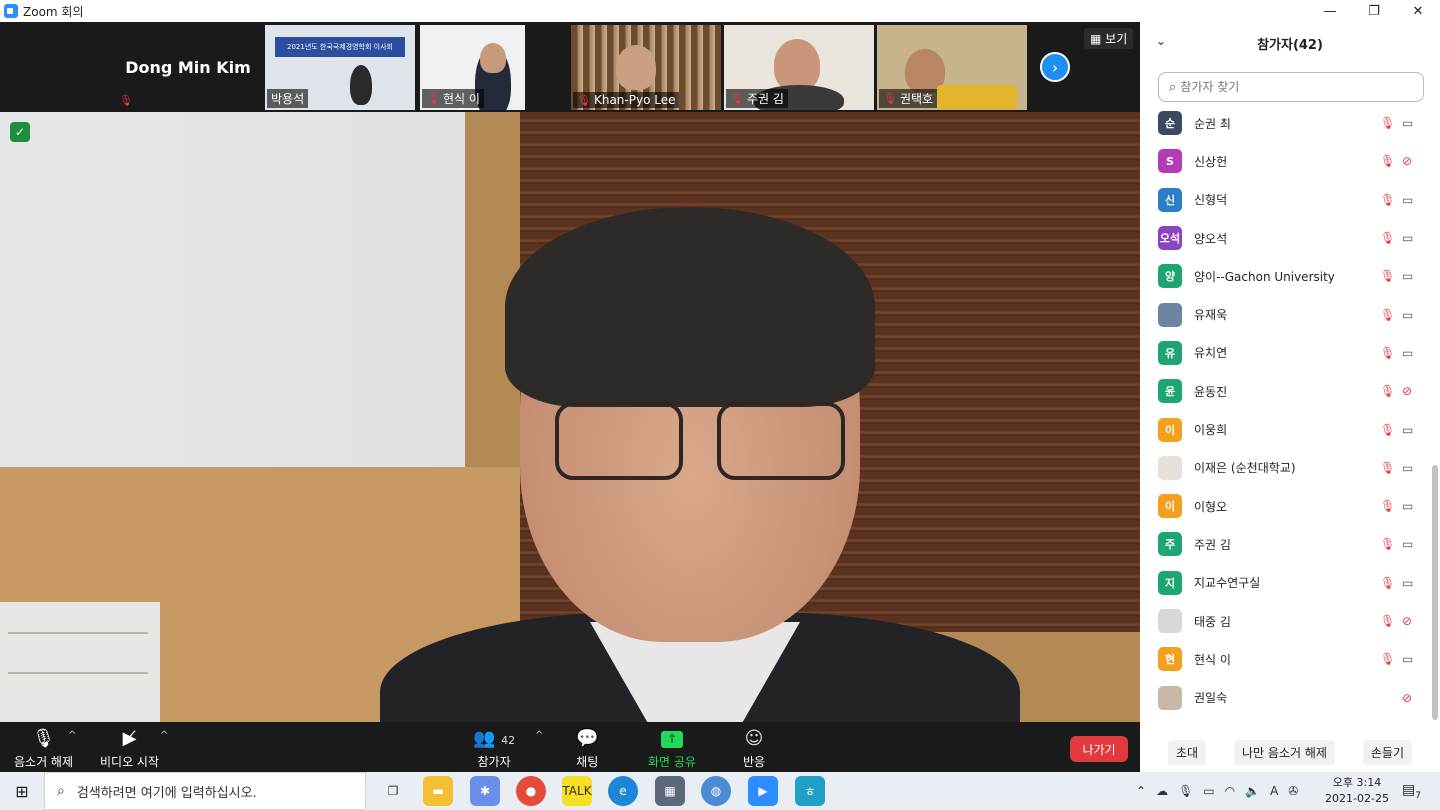  What do you see at coordinates (1211, 161) in the screenshot?
I see `participant-name: 신상헌` at bounding box center [1211, 161].